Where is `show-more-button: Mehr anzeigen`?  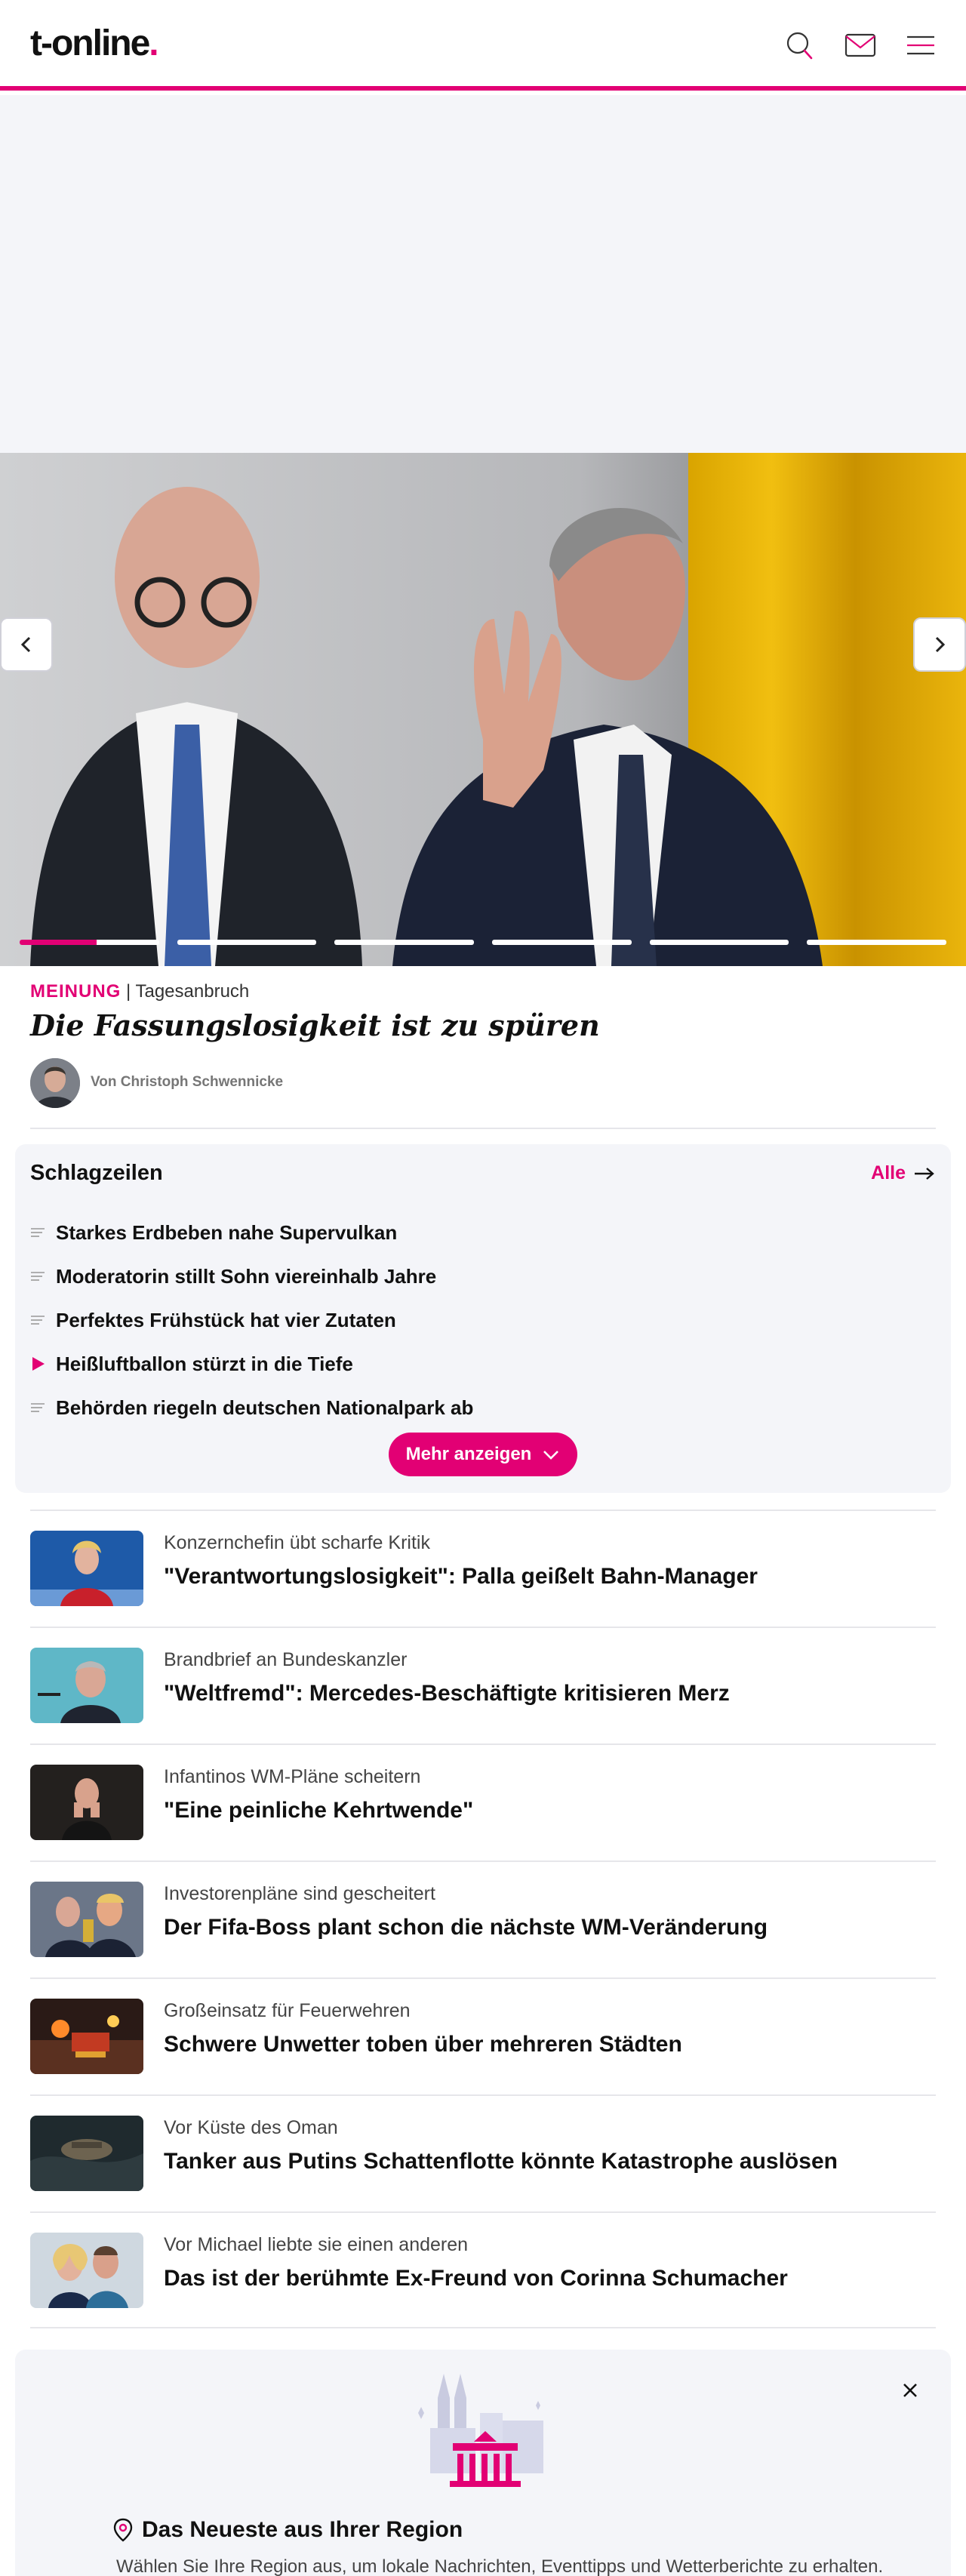 show-more-button: Mehr anzeigen is located at coordinates (483, 1454).